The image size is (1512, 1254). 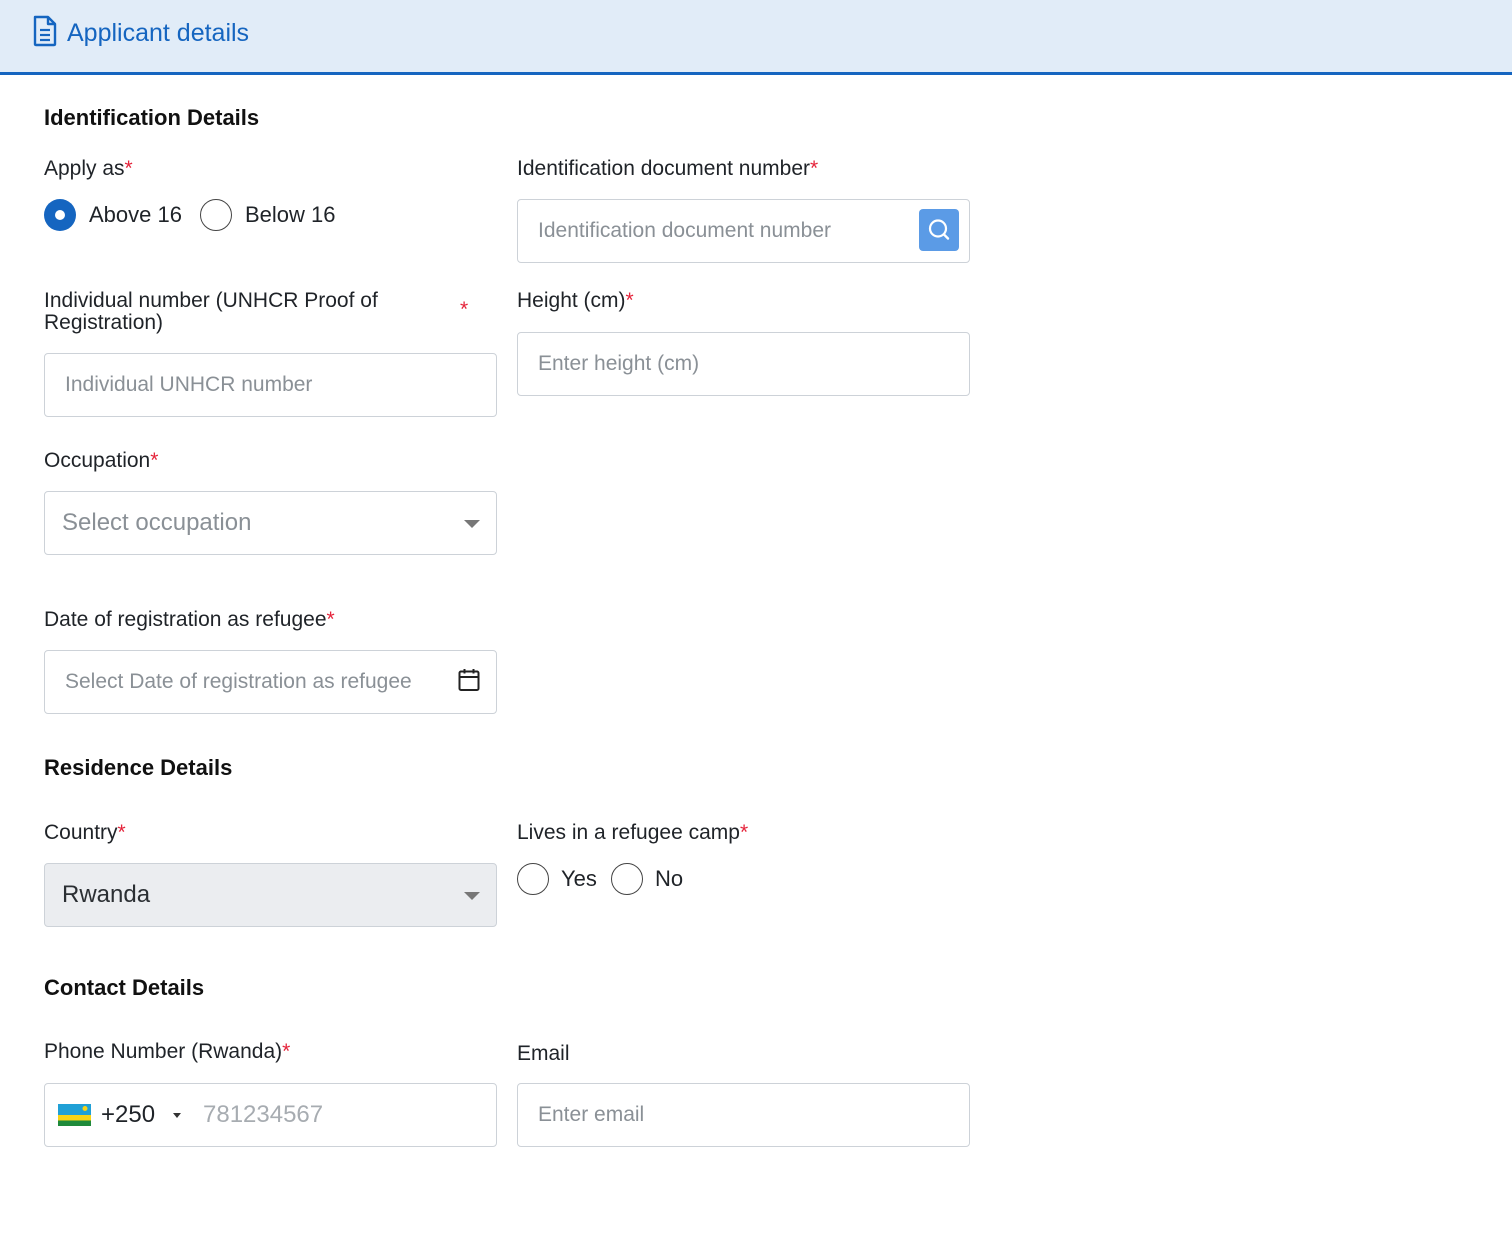 What do you see at coordinates (685, 230) in the screenshot?
I see `id-doc-placeholder: Identification document number` at bounding box center [685, 230].